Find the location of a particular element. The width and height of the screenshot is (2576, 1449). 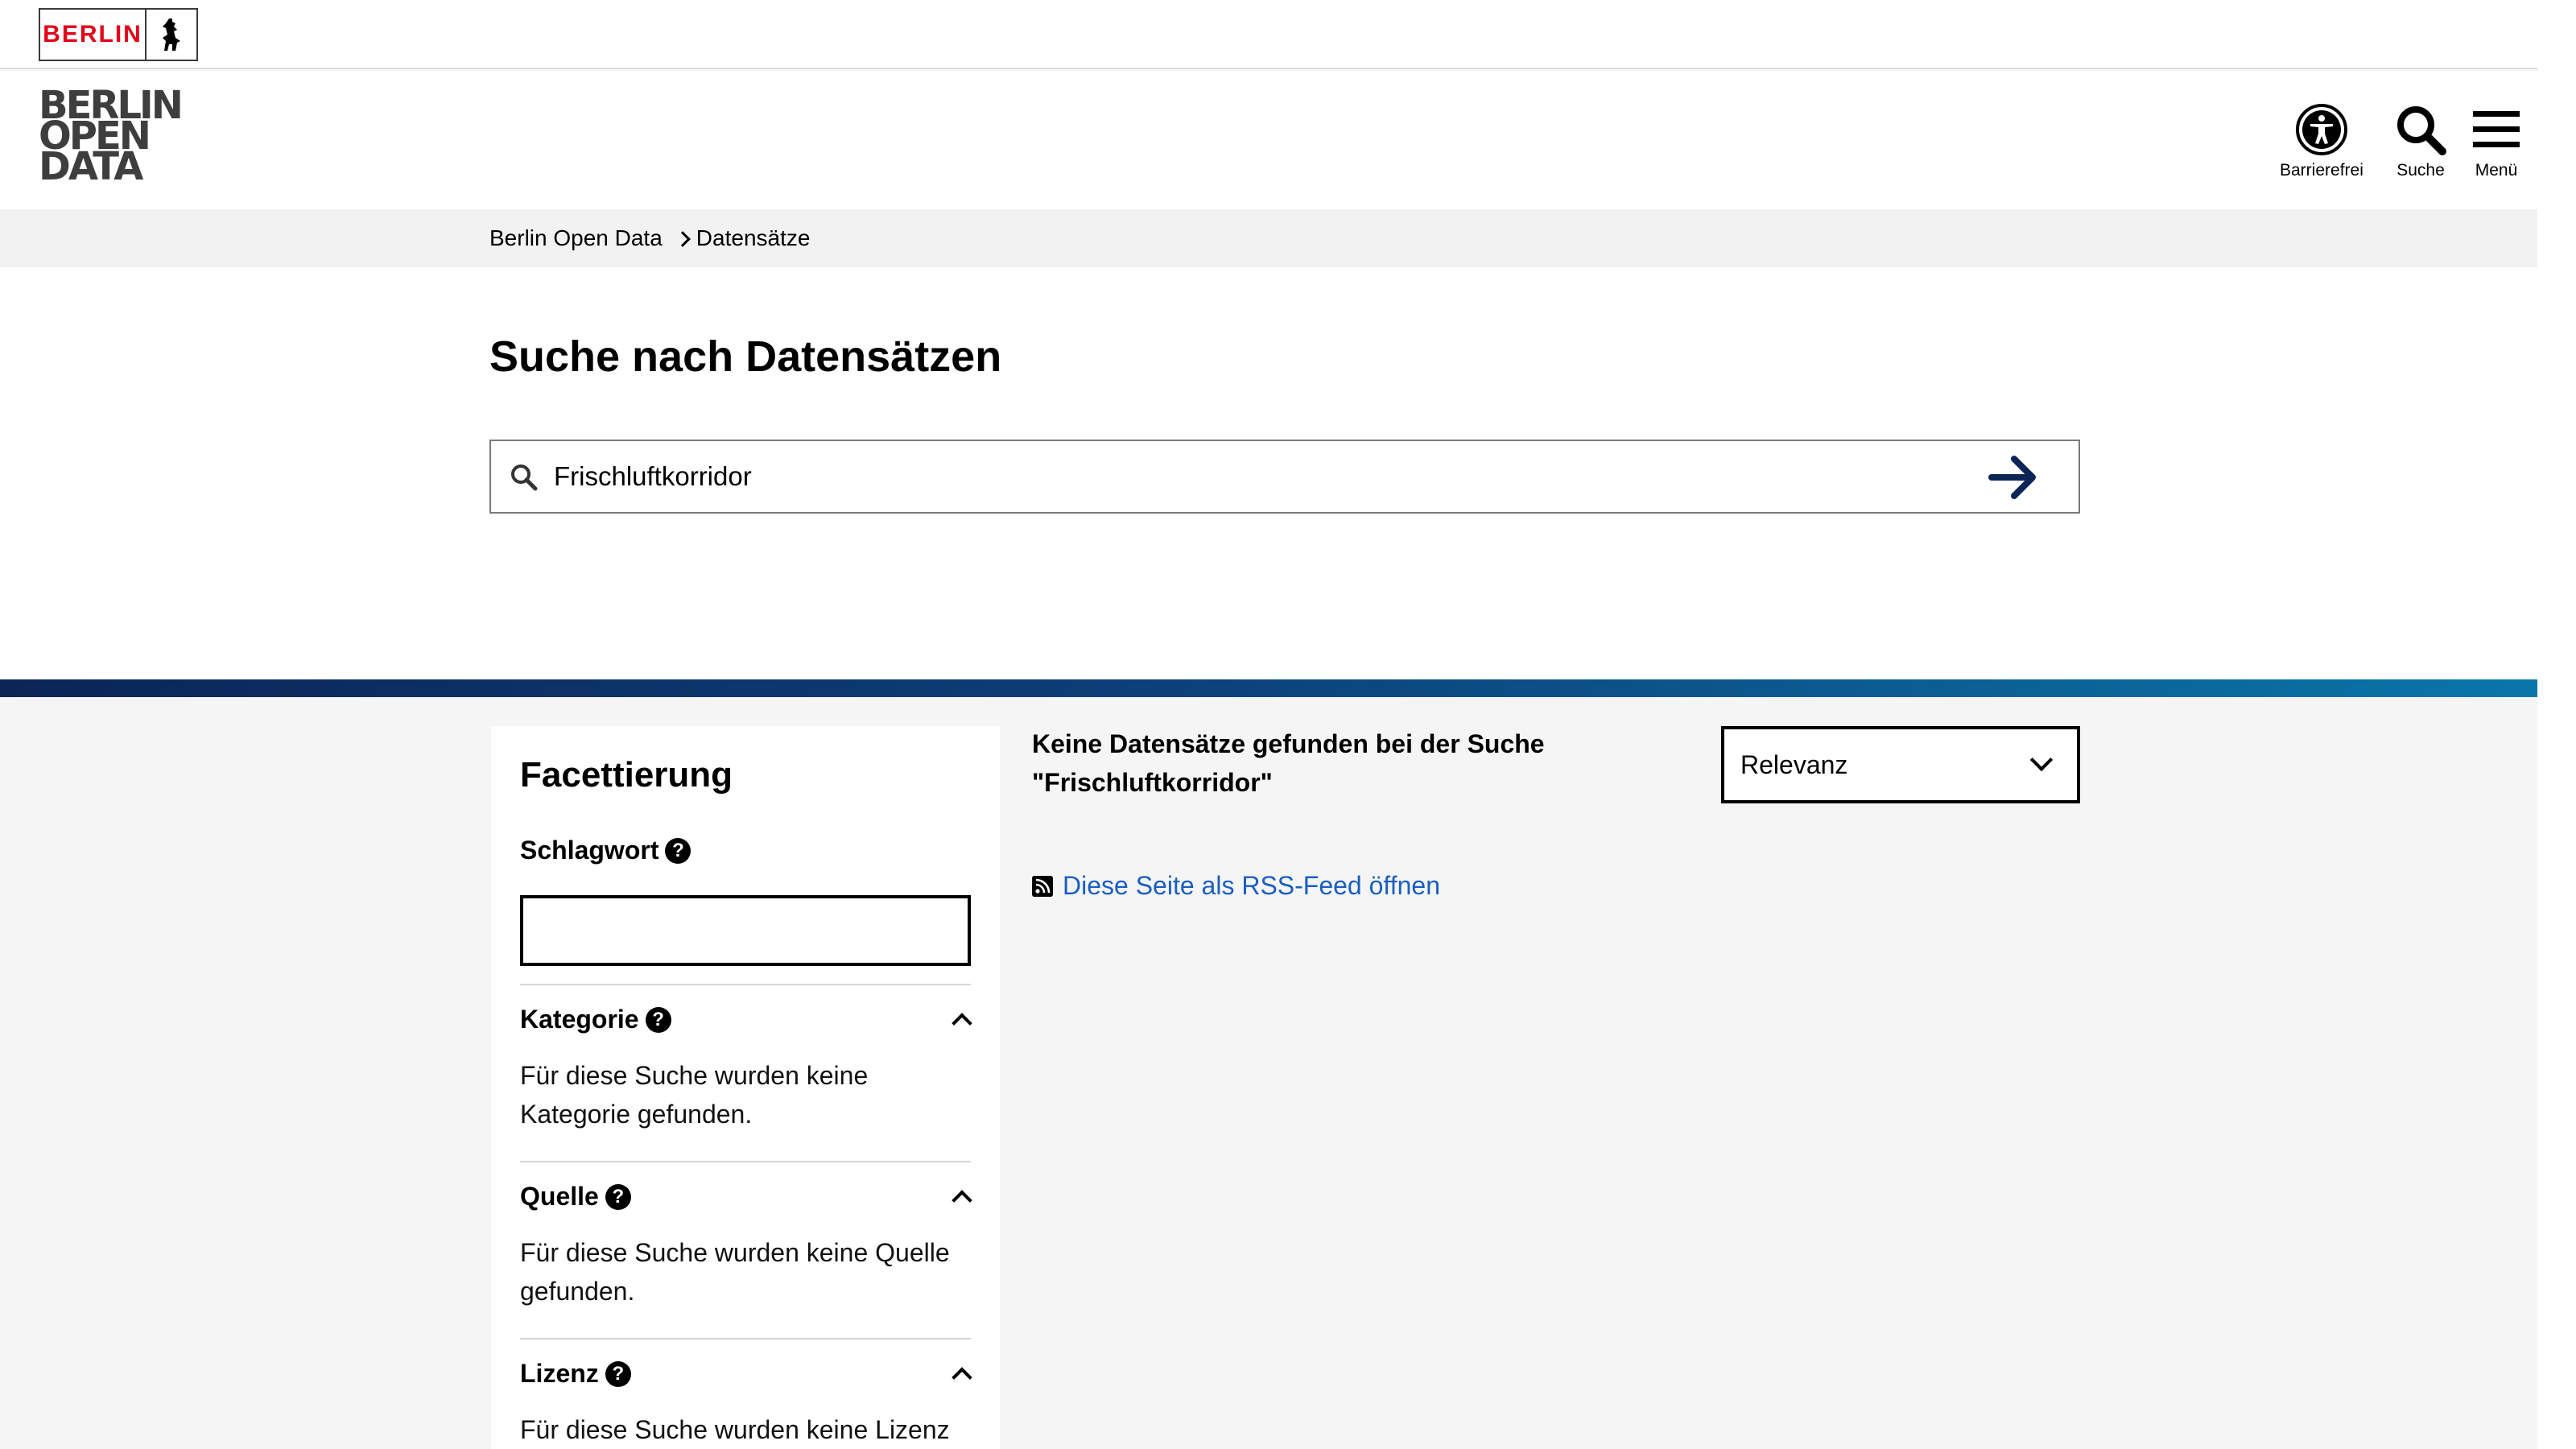

breadcrumb: Berlin Open Data Datensätze is located at coordinates (1268, 238).